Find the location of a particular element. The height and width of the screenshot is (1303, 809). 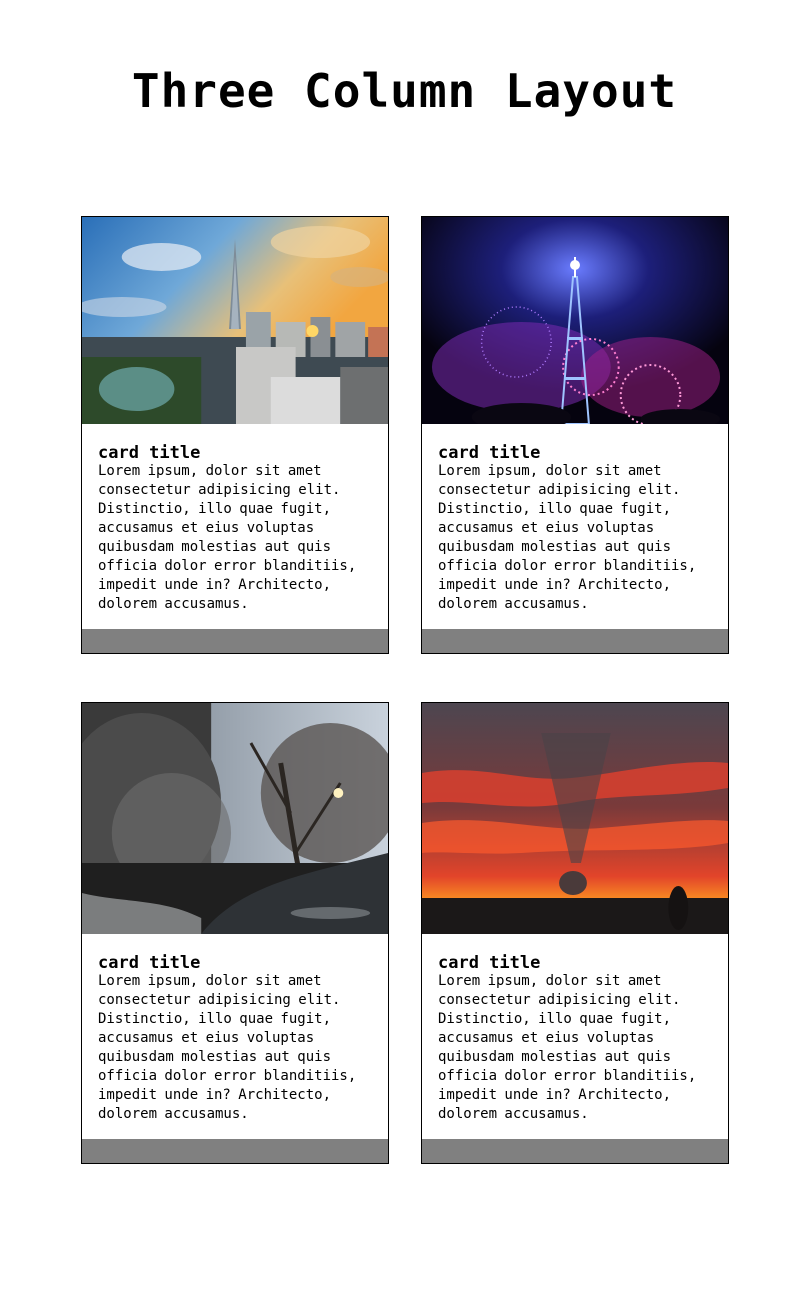

page-title: Three Column Layout is located at coordinates (404, 91).